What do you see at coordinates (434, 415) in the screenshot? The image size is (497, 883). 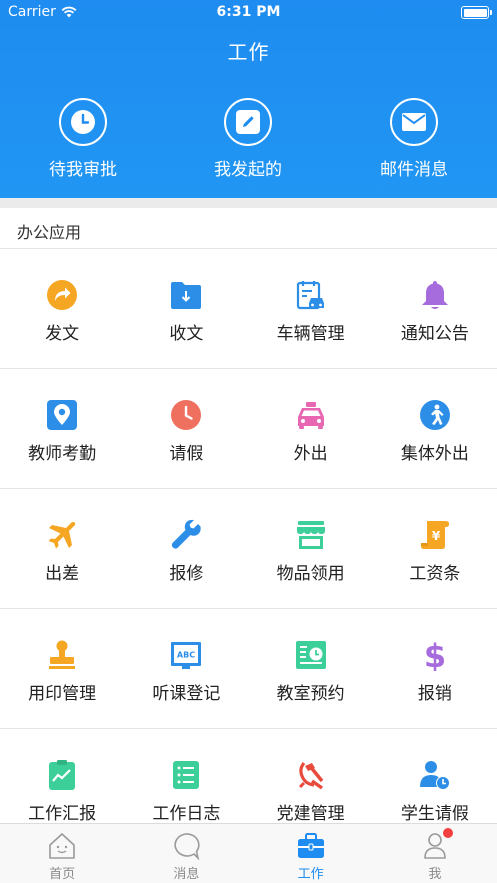 I see `walking-person-icon` at bounding box center [434, 415].